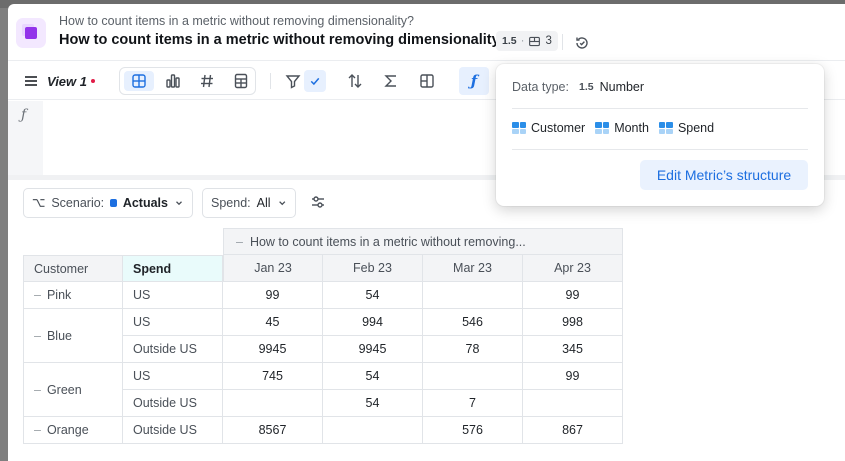  I want to click on scenario-filter: Scenario: Actuals, so click(108, 203).